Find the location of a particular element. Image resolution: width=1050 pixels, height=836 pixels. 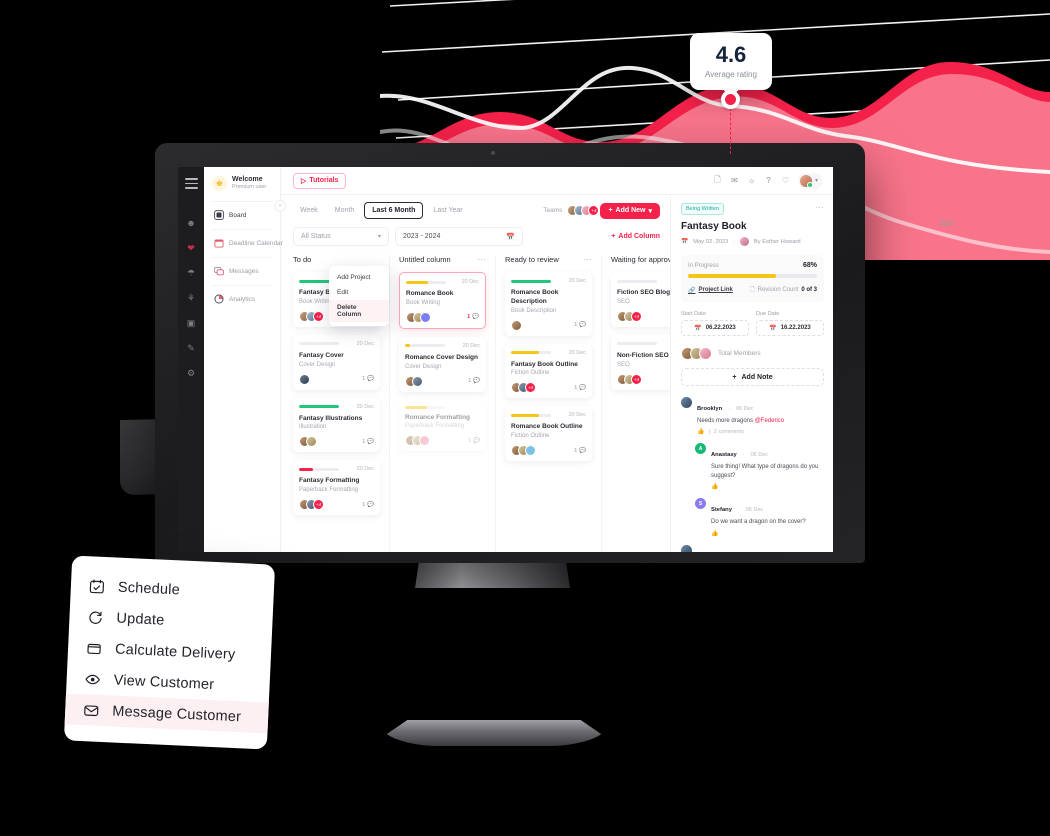

menu-item-schedule-label: Schedule is located at coordinates (149, 588).